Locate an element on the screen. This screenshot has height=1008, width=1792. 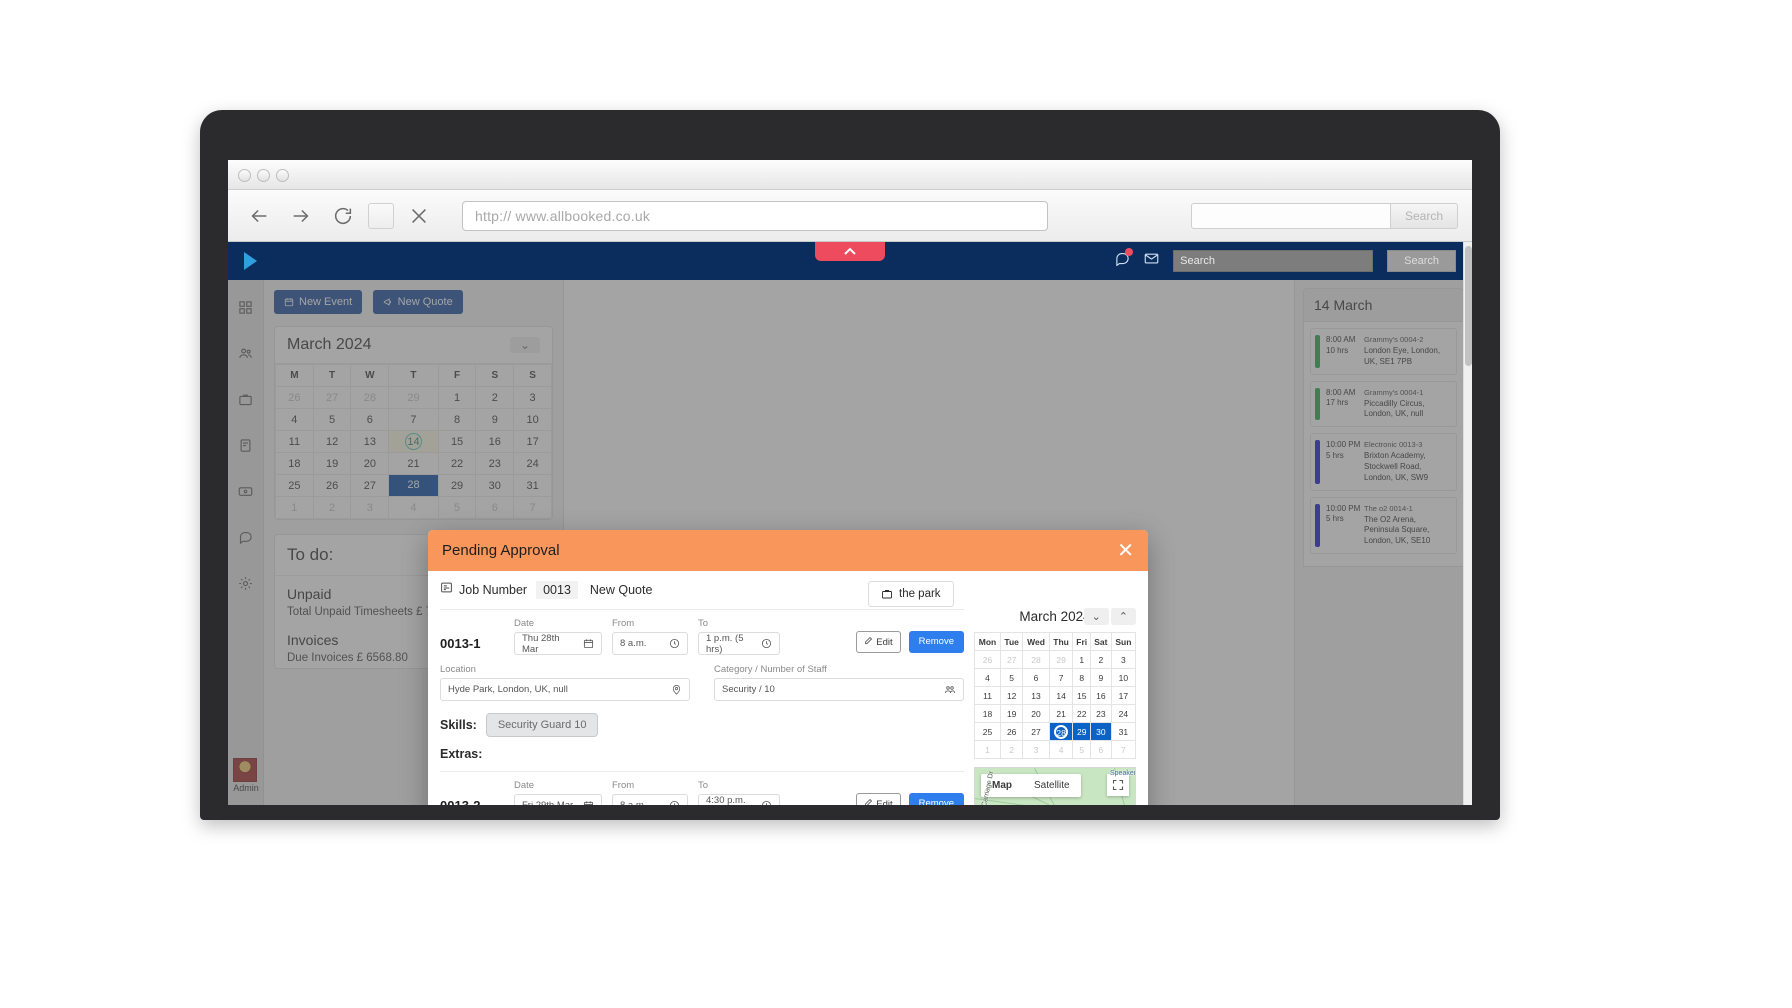
date-input: Fri 29th Mar is located at coordinates (558, 799).